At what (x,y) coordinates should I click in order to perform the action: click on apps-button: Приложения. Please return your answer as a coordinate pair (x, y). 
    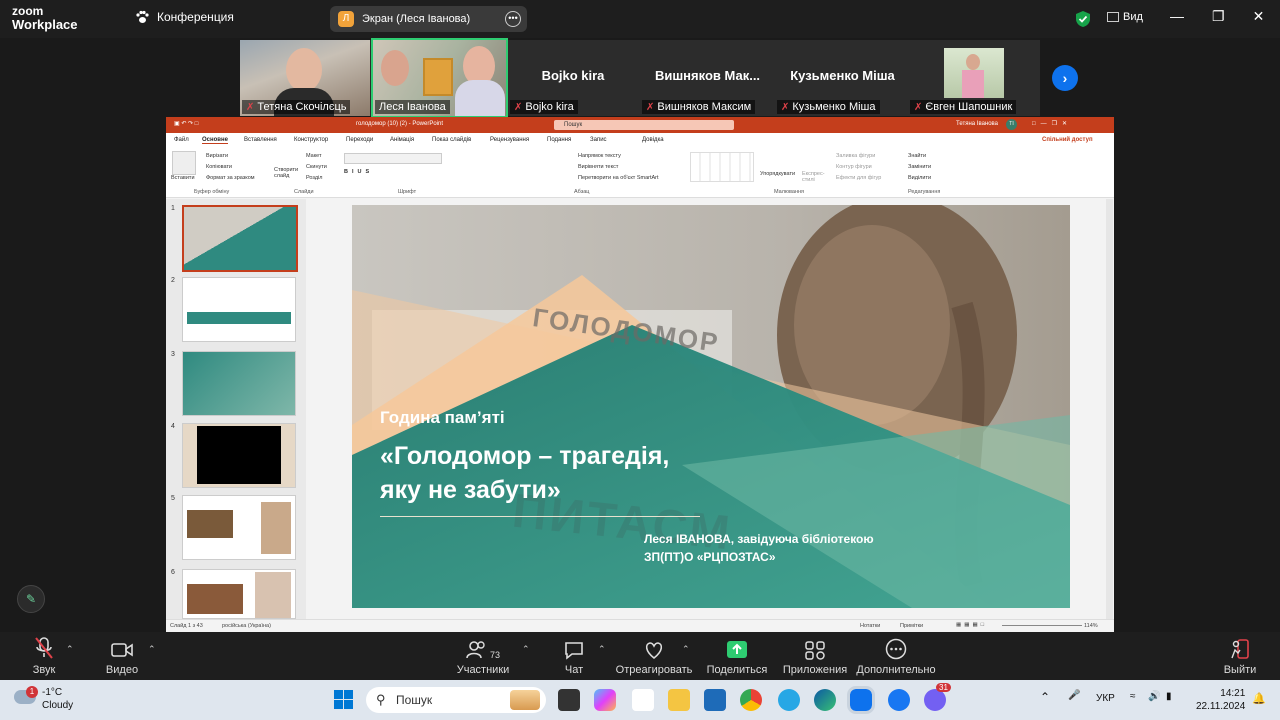
    Looking at the image, I should click on (815, 656).